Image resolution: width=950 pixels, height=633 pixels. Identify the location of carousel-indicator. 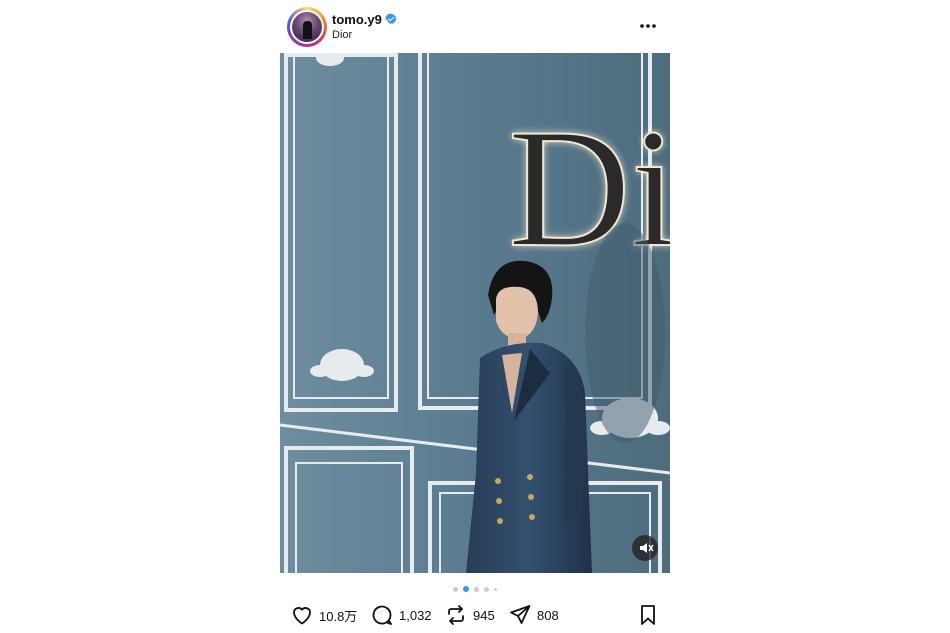
(475, 589).